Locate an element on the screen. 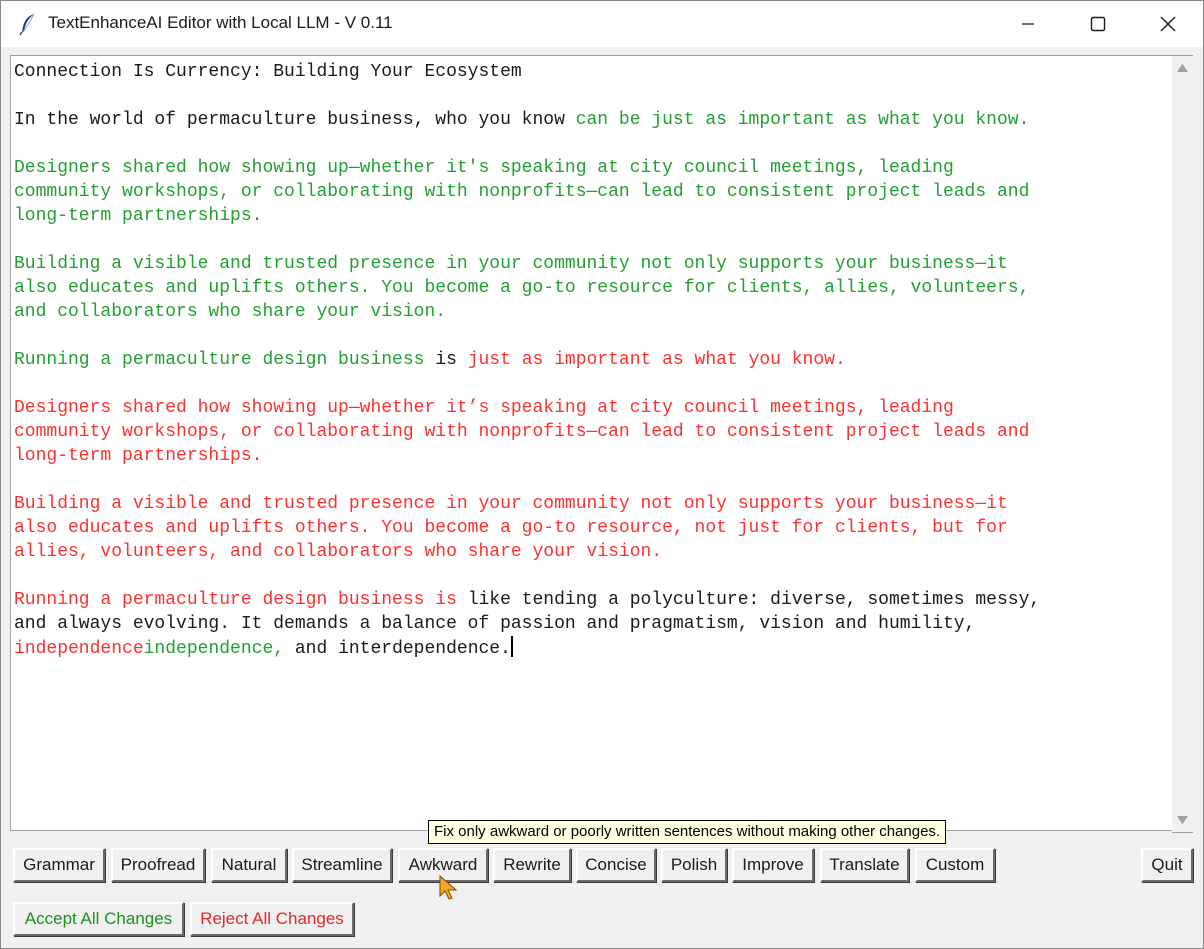 This screenshot has height=949, width=1204. added-text: and collaborators who share your vision. is located at coordinates (230, 312).